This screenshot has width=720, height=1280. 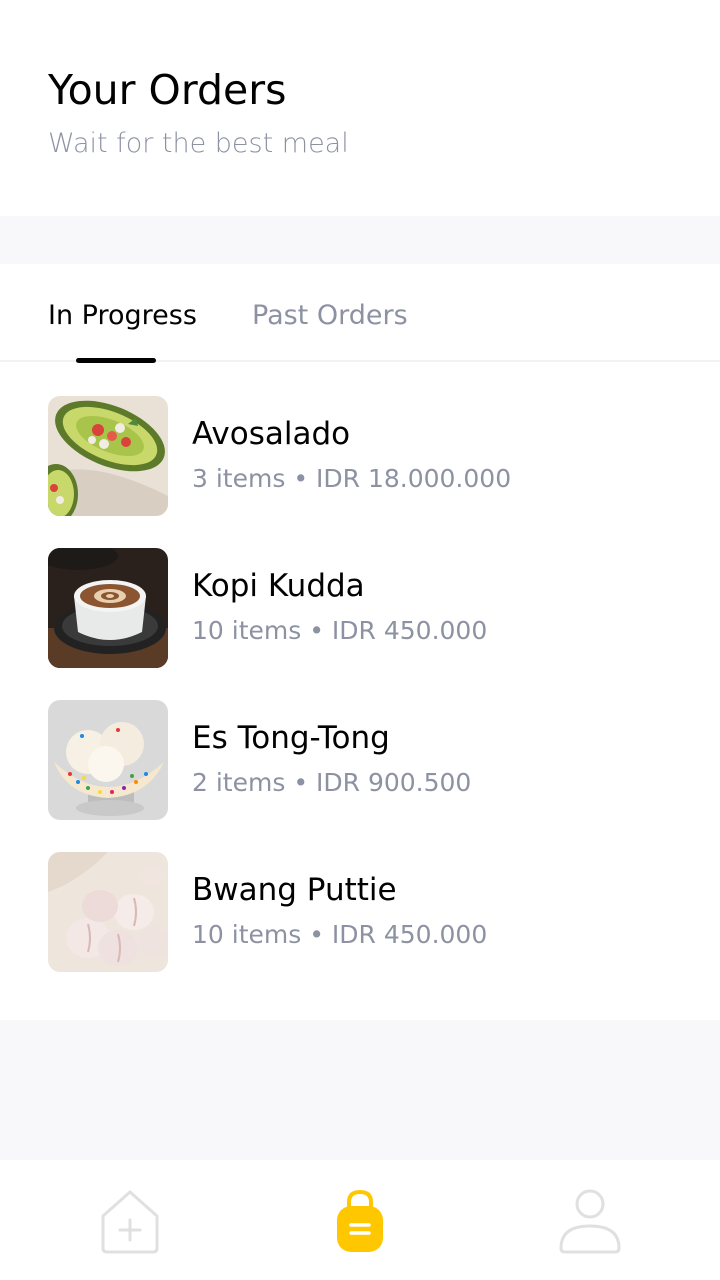 I want to click on order-item-count: 3 items, so click(x=239, y=478).